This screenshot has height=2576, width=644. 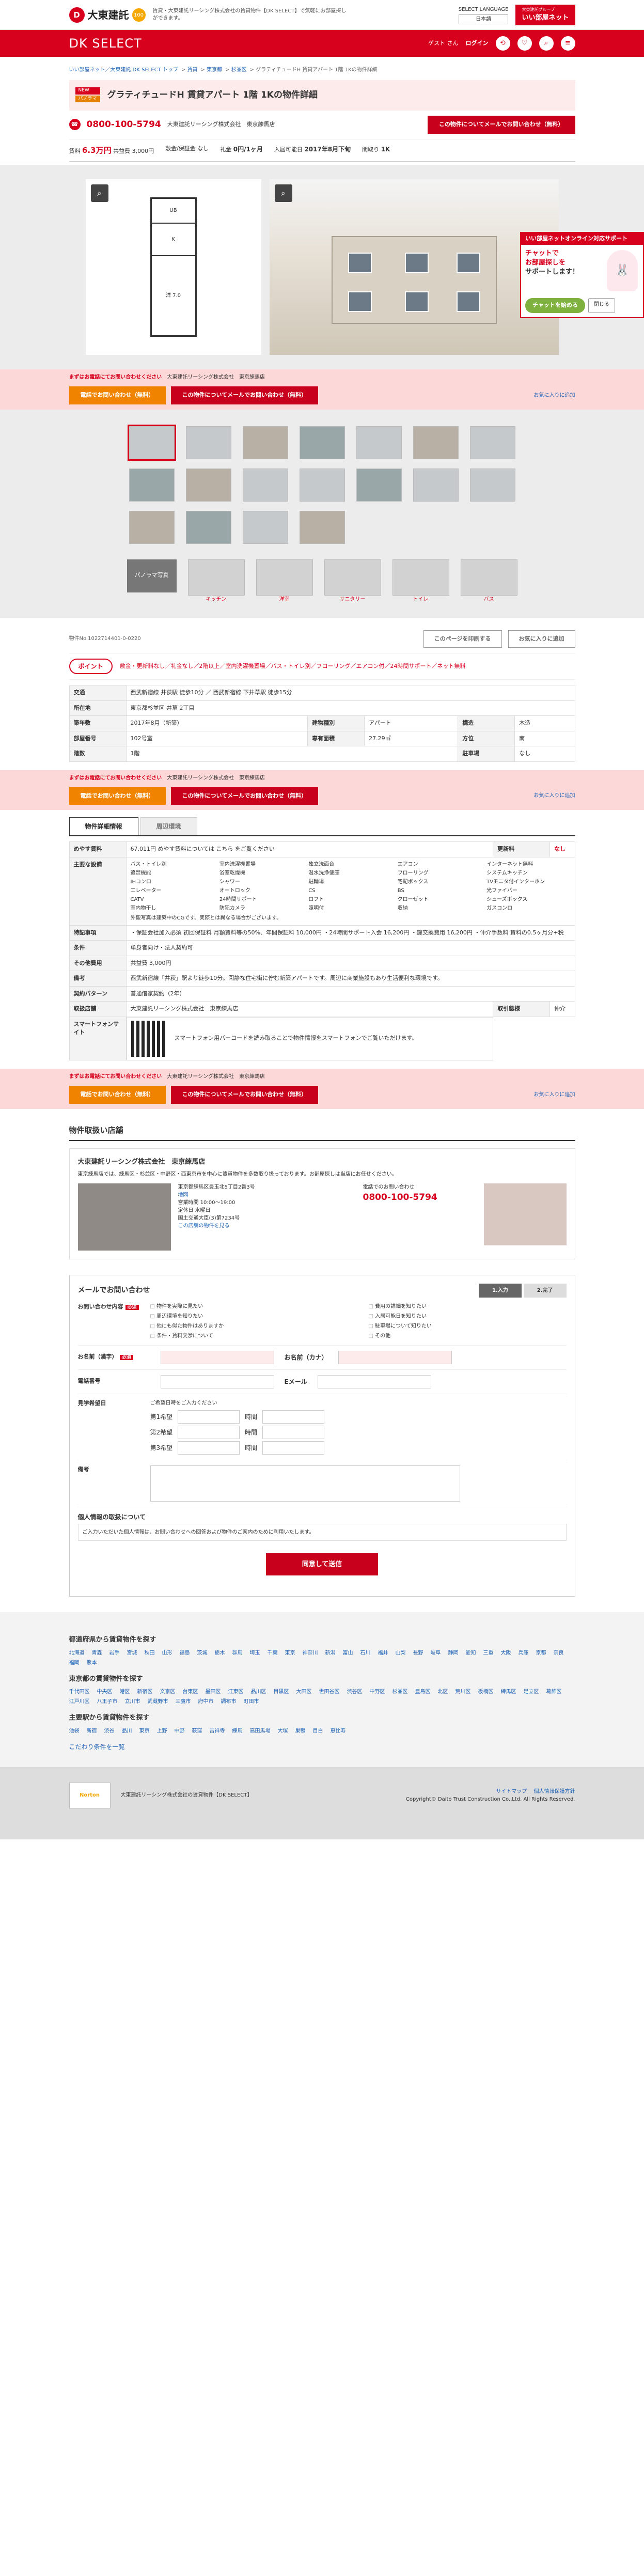 What do you see at coordinates (105, 44) in the screenshot?
I see `brand-name: DK SELECT` at bounding box center [105, 44].